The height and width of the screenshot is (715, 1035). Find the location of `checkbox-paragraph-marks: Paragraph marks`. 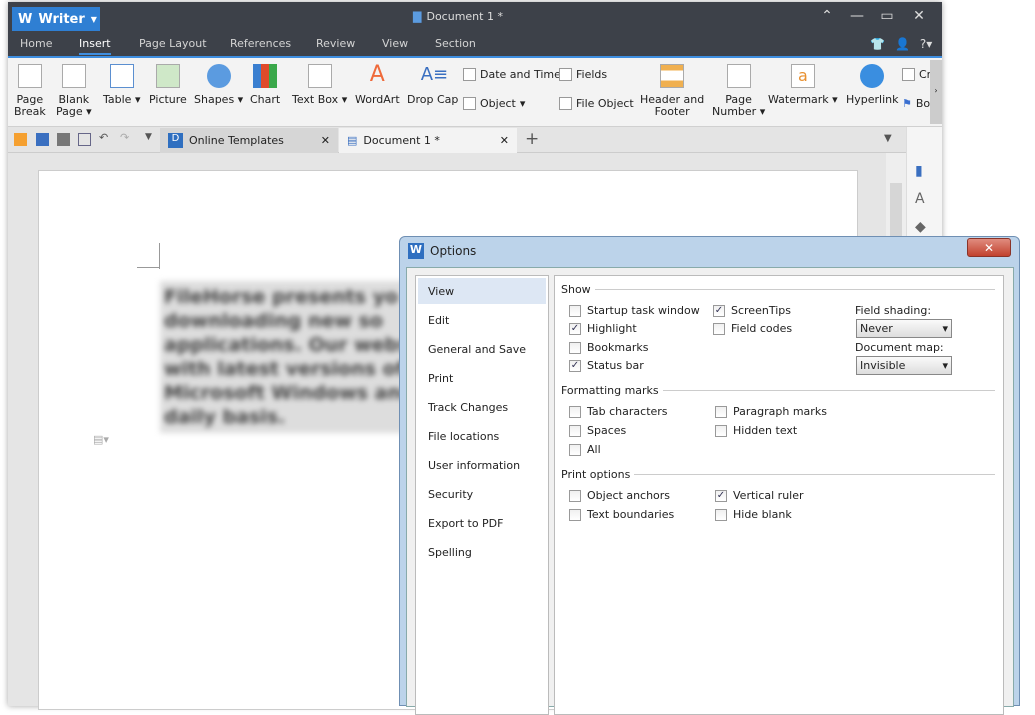

checkbox-paragraph-marks: Paragraph marks is located at coordinates (771, 411).